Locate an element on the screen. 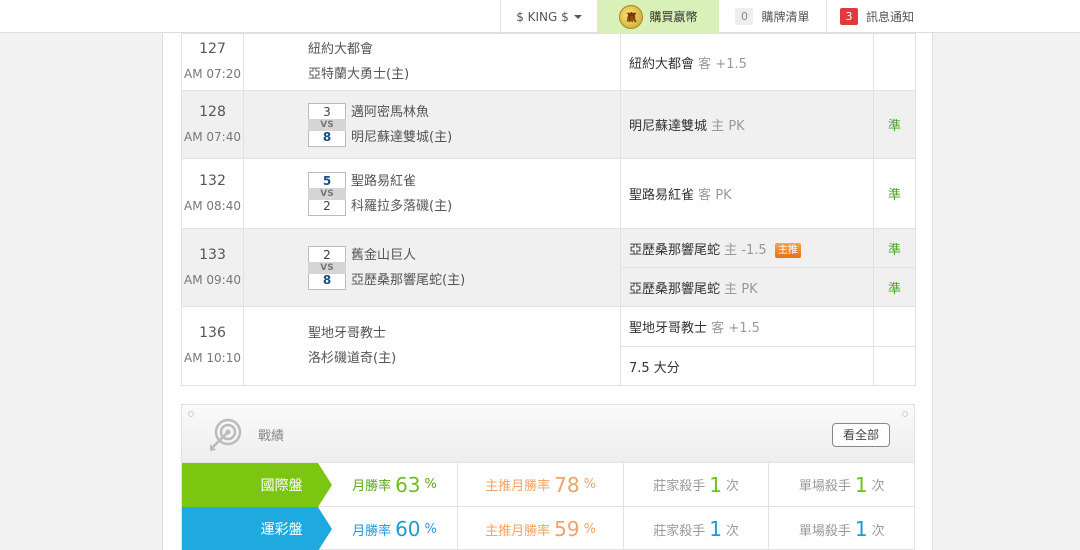 Image resolution: width=1080 pixels, height=550 pixels. user-menu: $ KING $ is located at coordinates (549, 16).